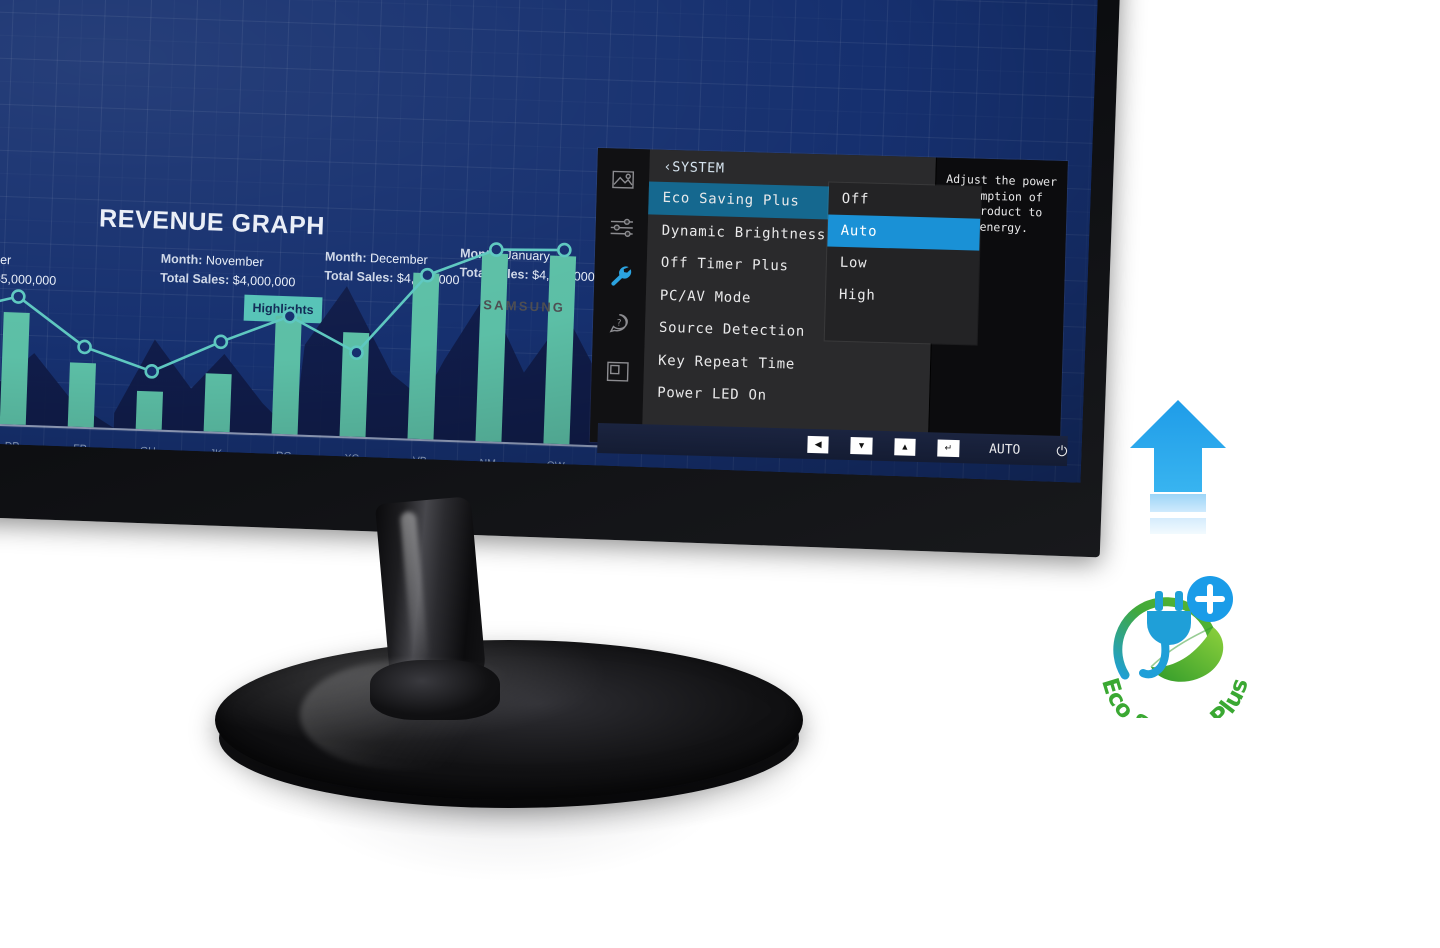 This screenshot has height=948, width=1440. Describe the element at coordinates (904, 232) in the screenshot. I see `option-auto: Auto` at that location.